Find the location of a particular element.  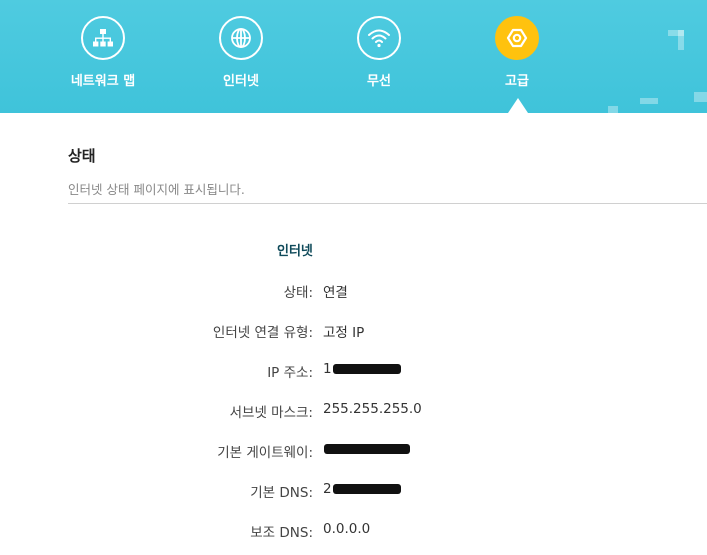

field-label: IP 주소: is located at coordinates (290, 373).